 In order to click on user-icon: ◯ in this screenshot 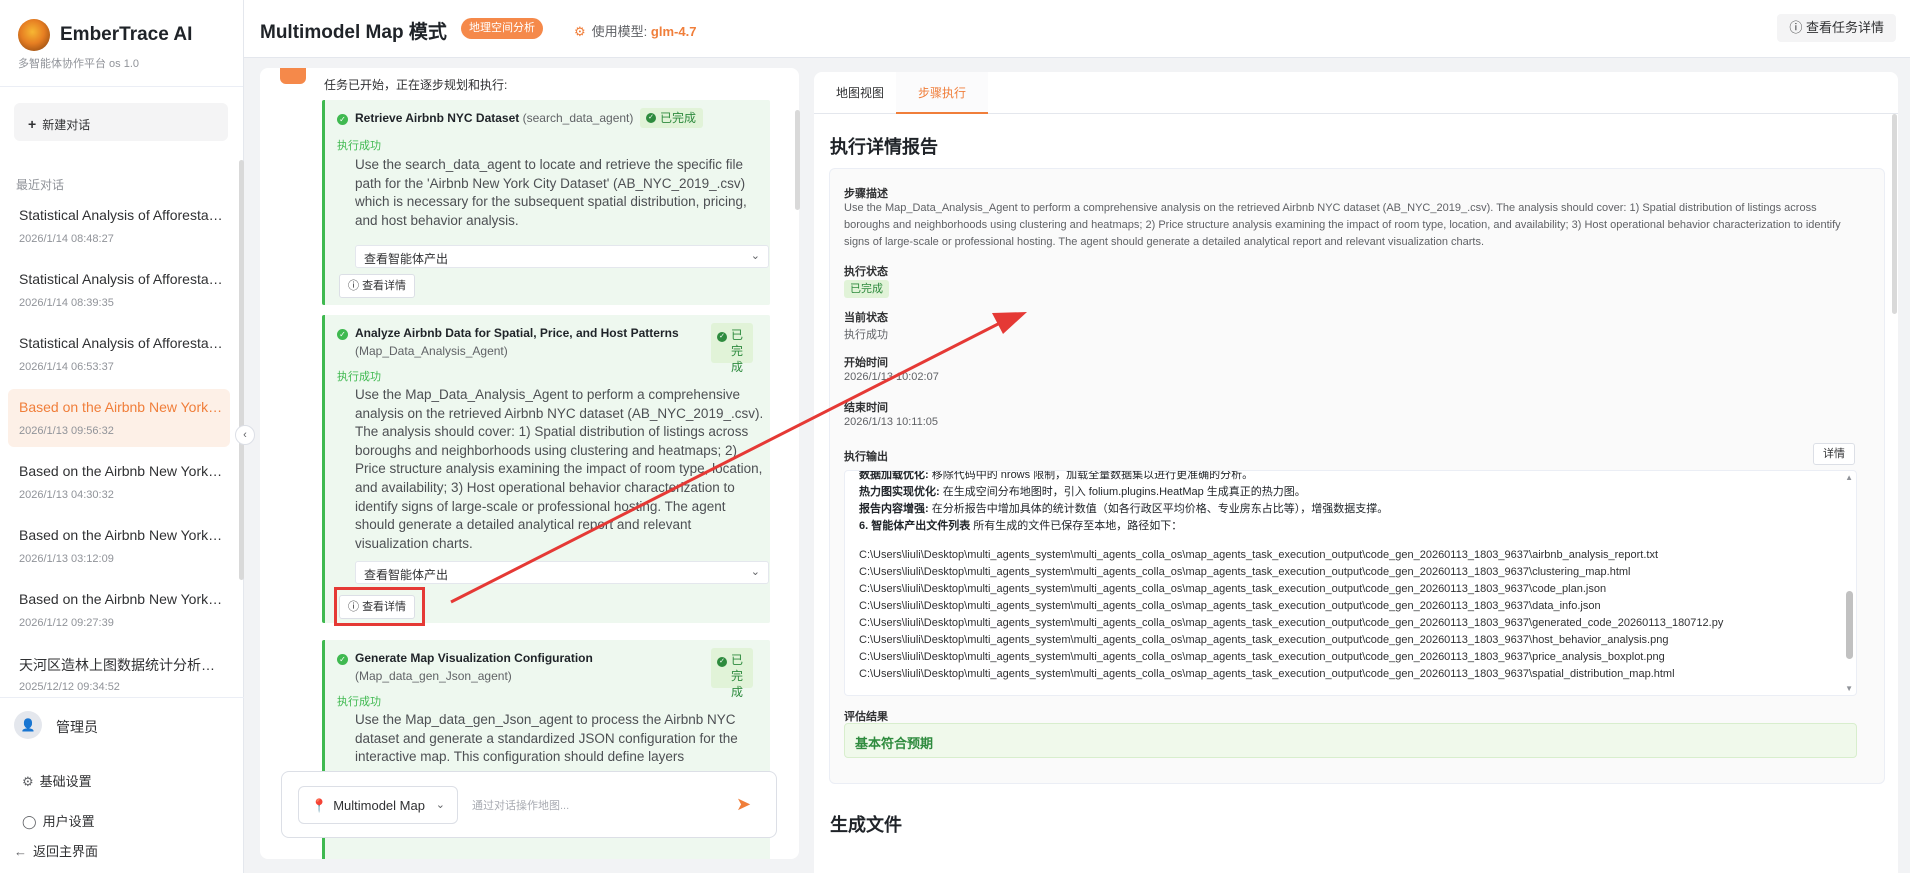, I will do `click(29, 821)`.